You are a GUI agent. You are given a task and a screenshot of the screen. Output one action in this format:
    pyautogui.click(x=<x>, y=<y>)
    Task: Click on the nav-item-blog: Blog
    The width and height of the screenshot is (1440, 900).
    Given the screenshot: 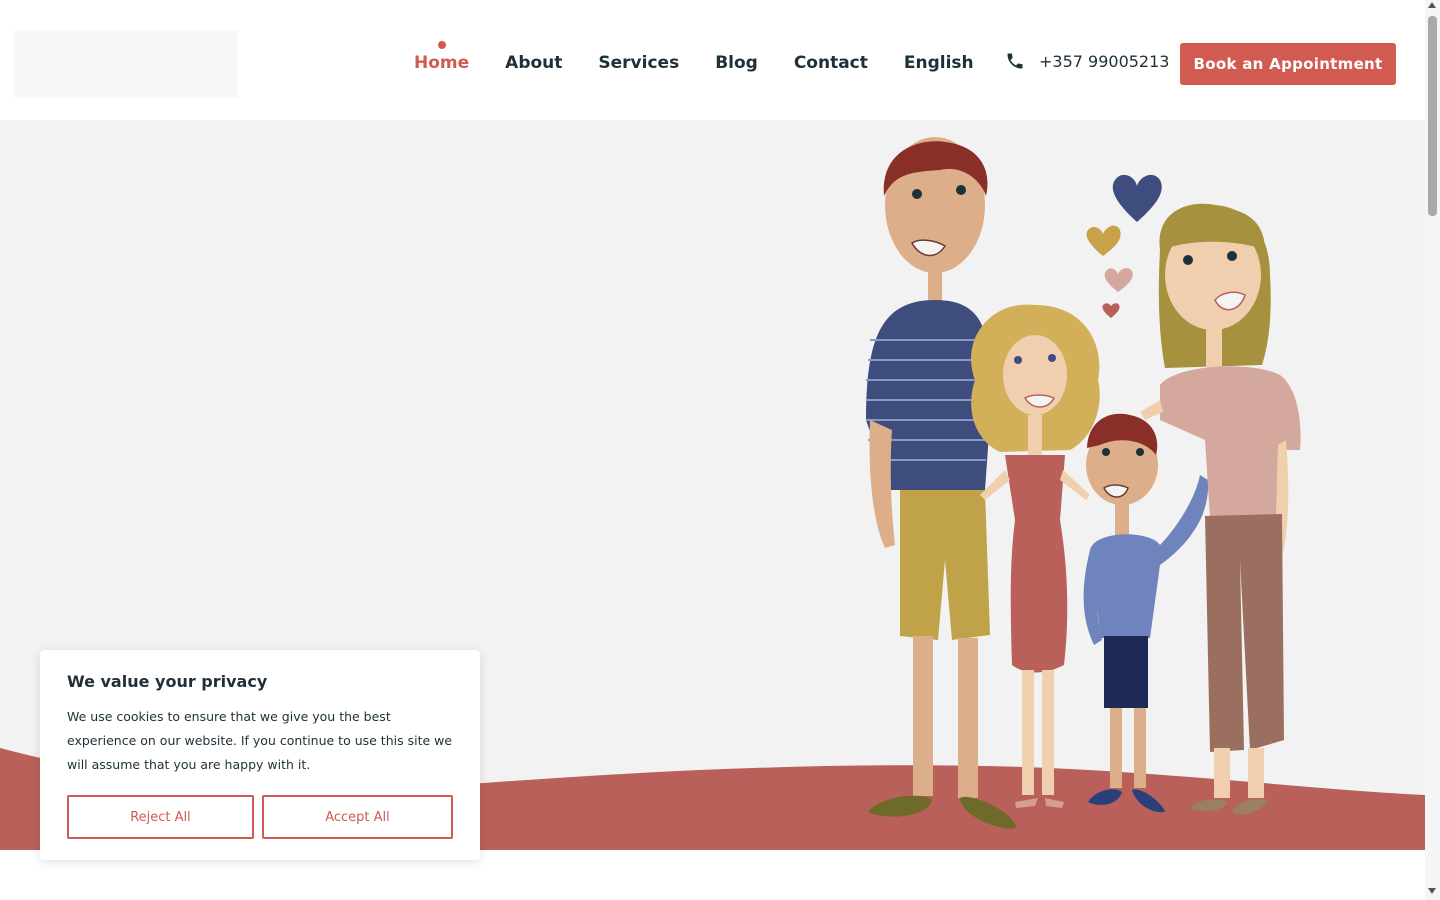 What is the action you would take?
    pyautogui.click(x=736, y=63)
    